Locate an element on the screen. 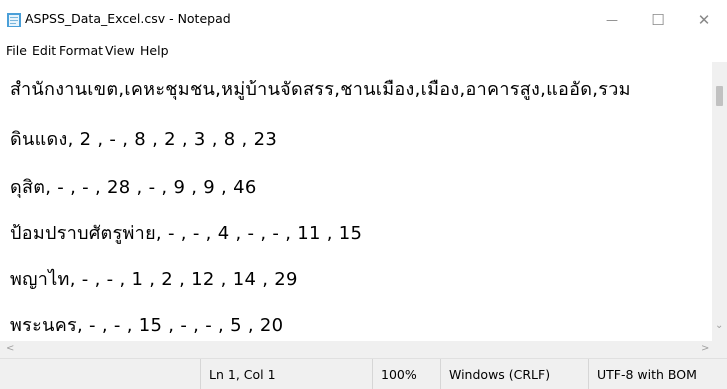  vertical-scrollbar: ⌄ is located at coordinates (719, 202).